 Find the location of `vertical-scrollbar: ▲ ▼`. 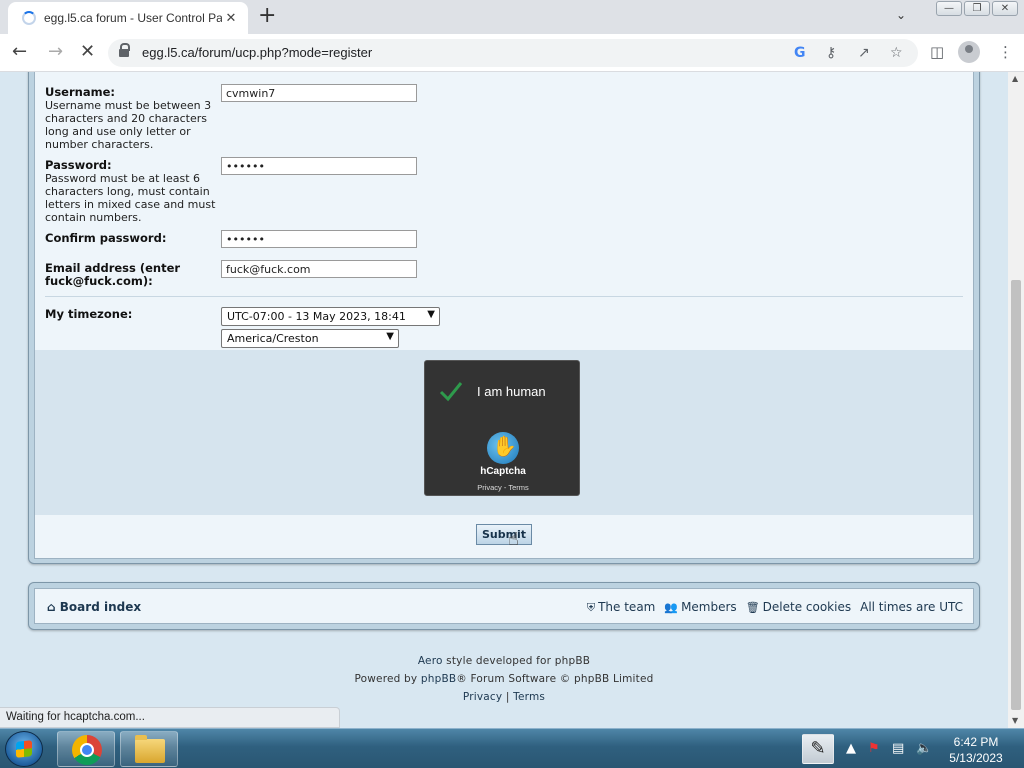

vertical-scrollbar: ▲ ▼ is located at coordinates (1016, 400).